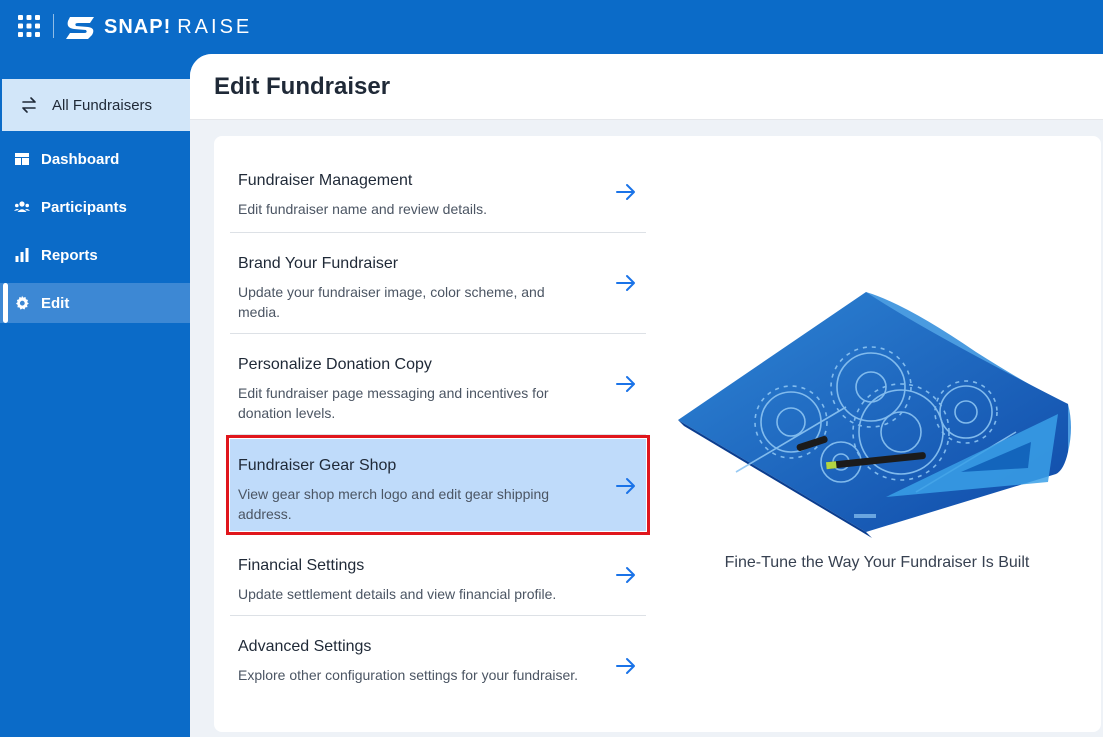  What do you see at coordinates (335, 364) in the screenshot?
I see `menu-item-title: Personalize Donation Copy` at bounding box center [335, 364].